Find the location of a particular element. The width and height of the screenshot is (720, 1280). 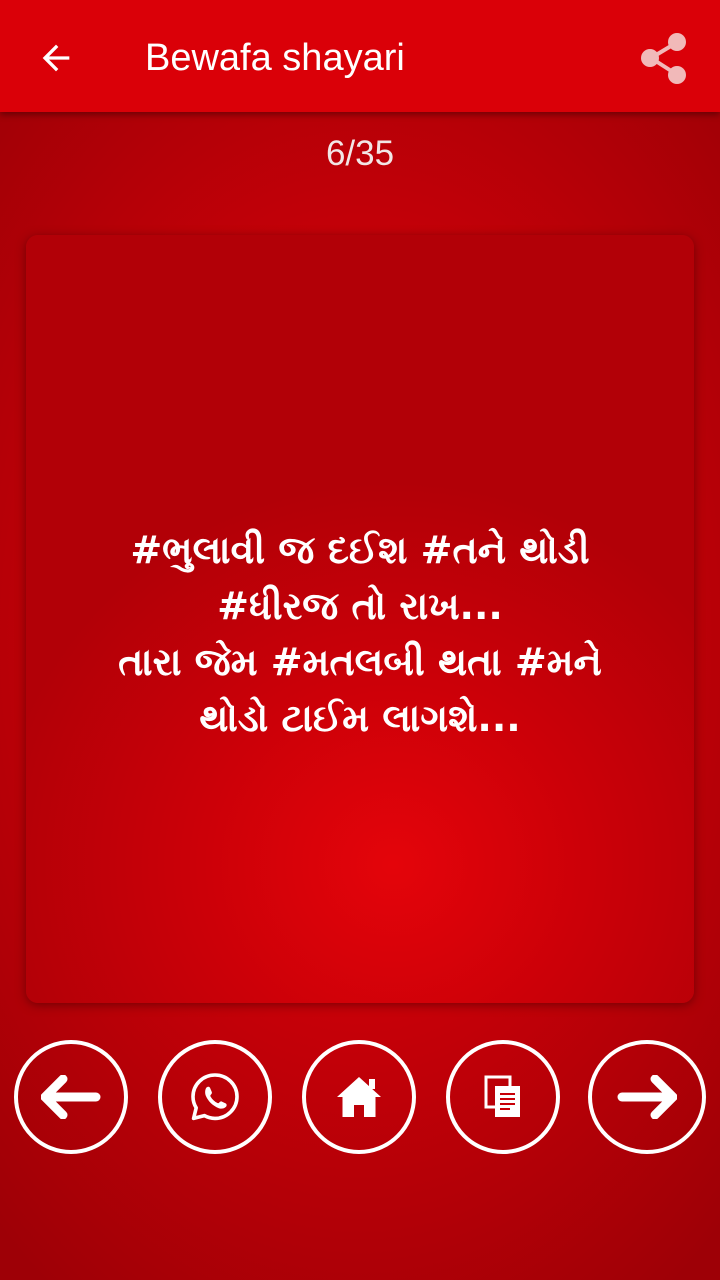

share-button is located at coordinates (664, 58).